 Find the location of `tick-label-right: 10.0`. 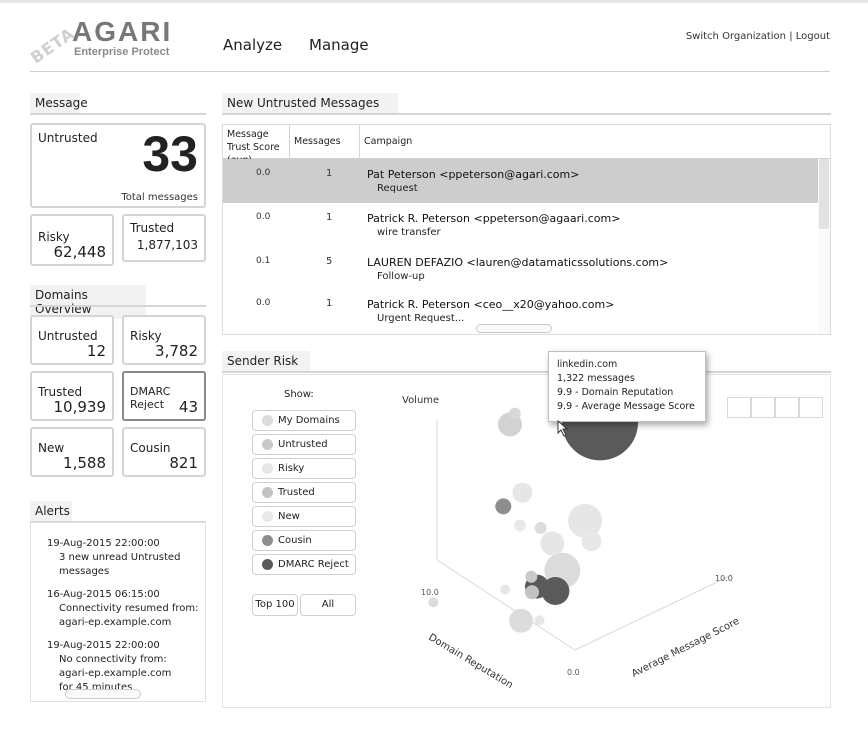

tick-label-right: 10.0 is located at coordinates (724, 578).